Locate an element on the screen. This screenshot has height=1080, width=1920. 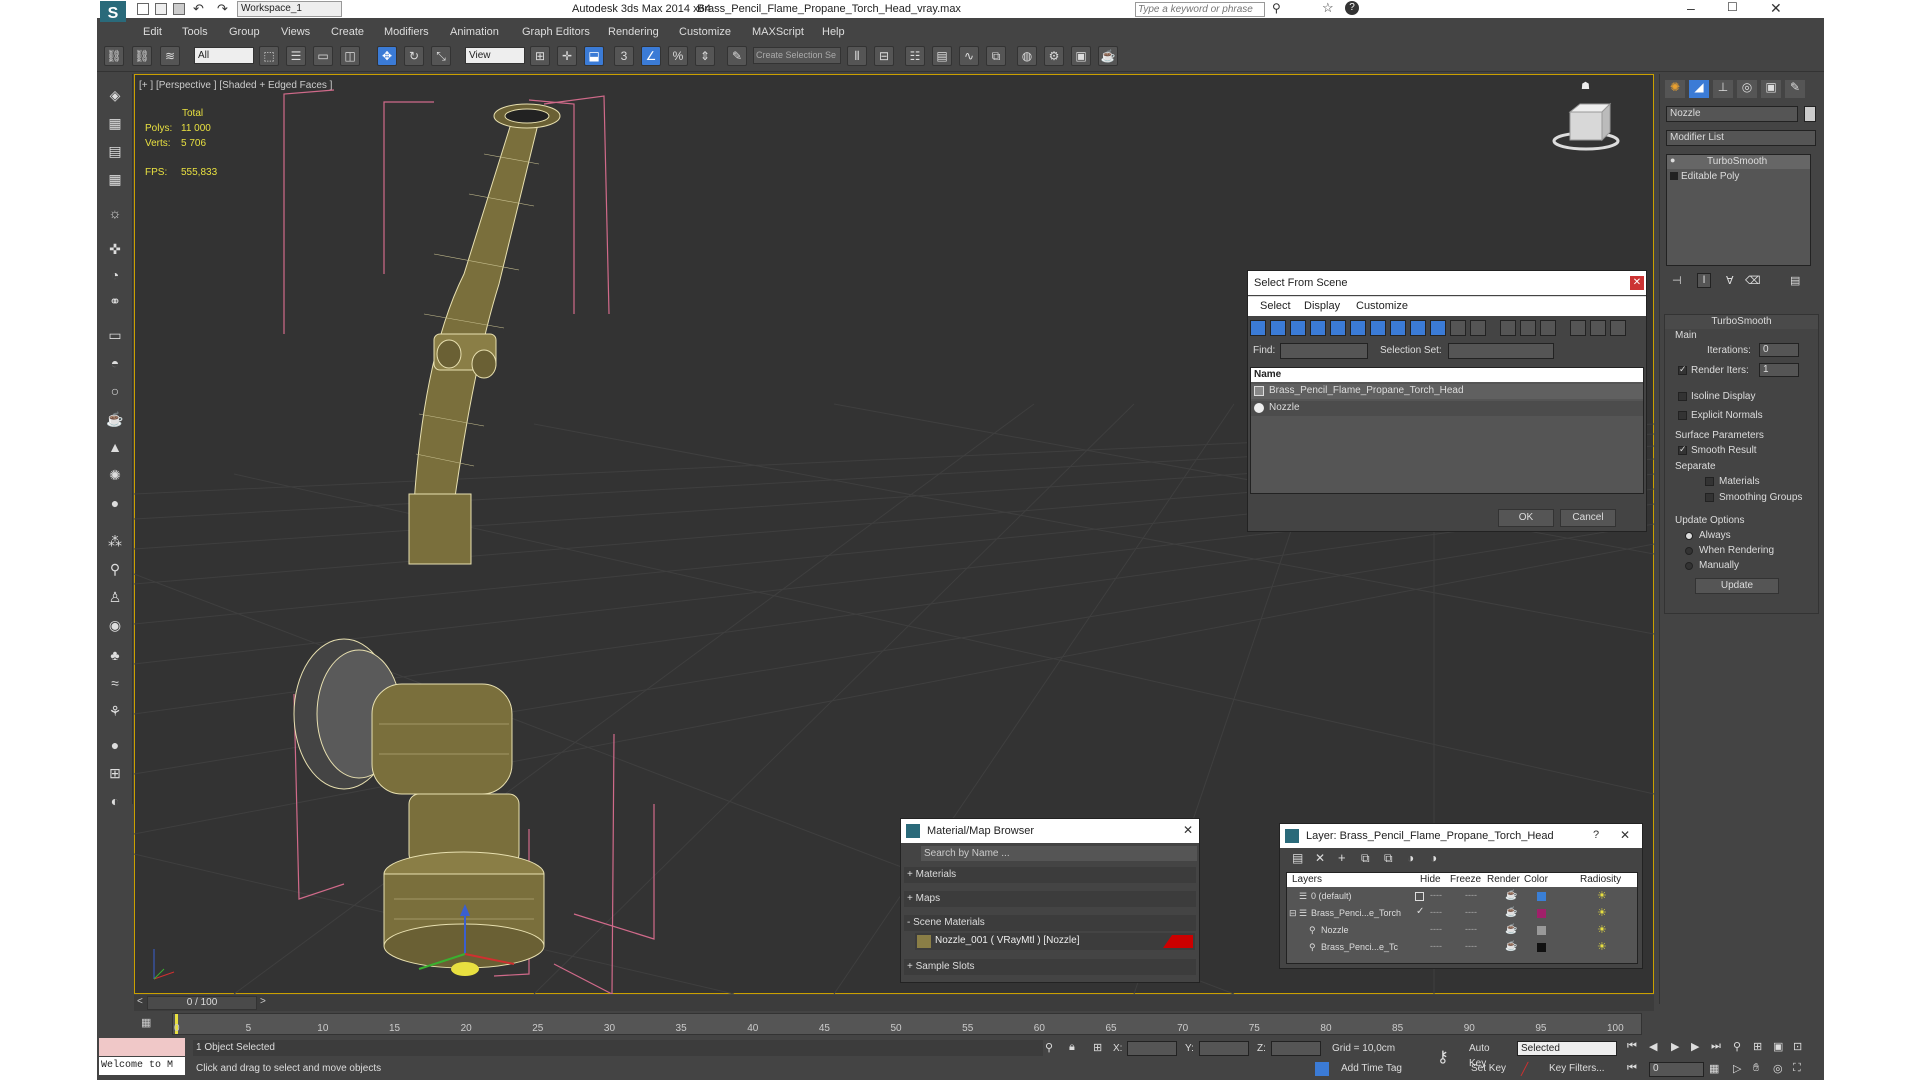
quick-access-new-icon is located at coordinates (143, 9).